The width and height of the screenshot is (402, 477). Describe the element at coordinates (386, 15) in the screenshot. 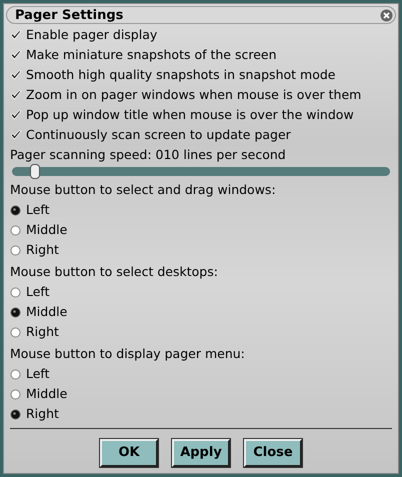

I see `close-icon` at that location.